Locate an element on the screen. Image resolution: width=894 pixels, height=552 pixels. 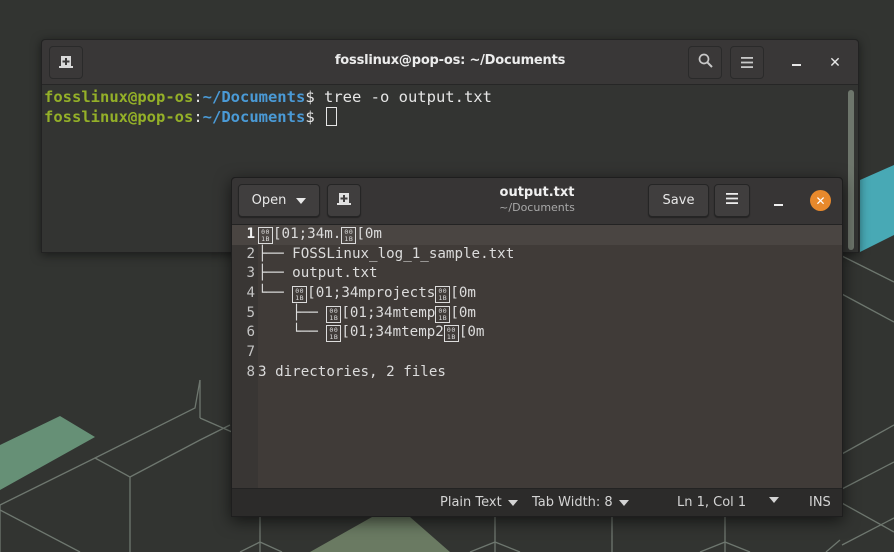
text-segment: 3 directories, 2 files is located at coordinates (352, 371).